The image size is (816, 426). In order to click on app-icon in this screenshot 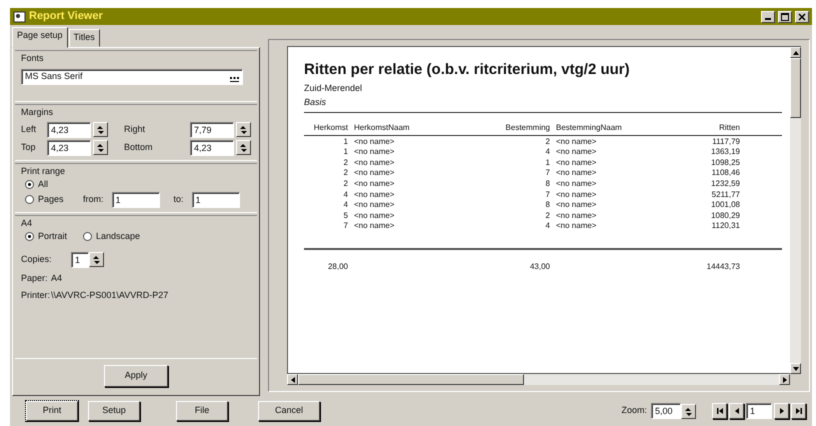, I will do `click(19, 16)`.